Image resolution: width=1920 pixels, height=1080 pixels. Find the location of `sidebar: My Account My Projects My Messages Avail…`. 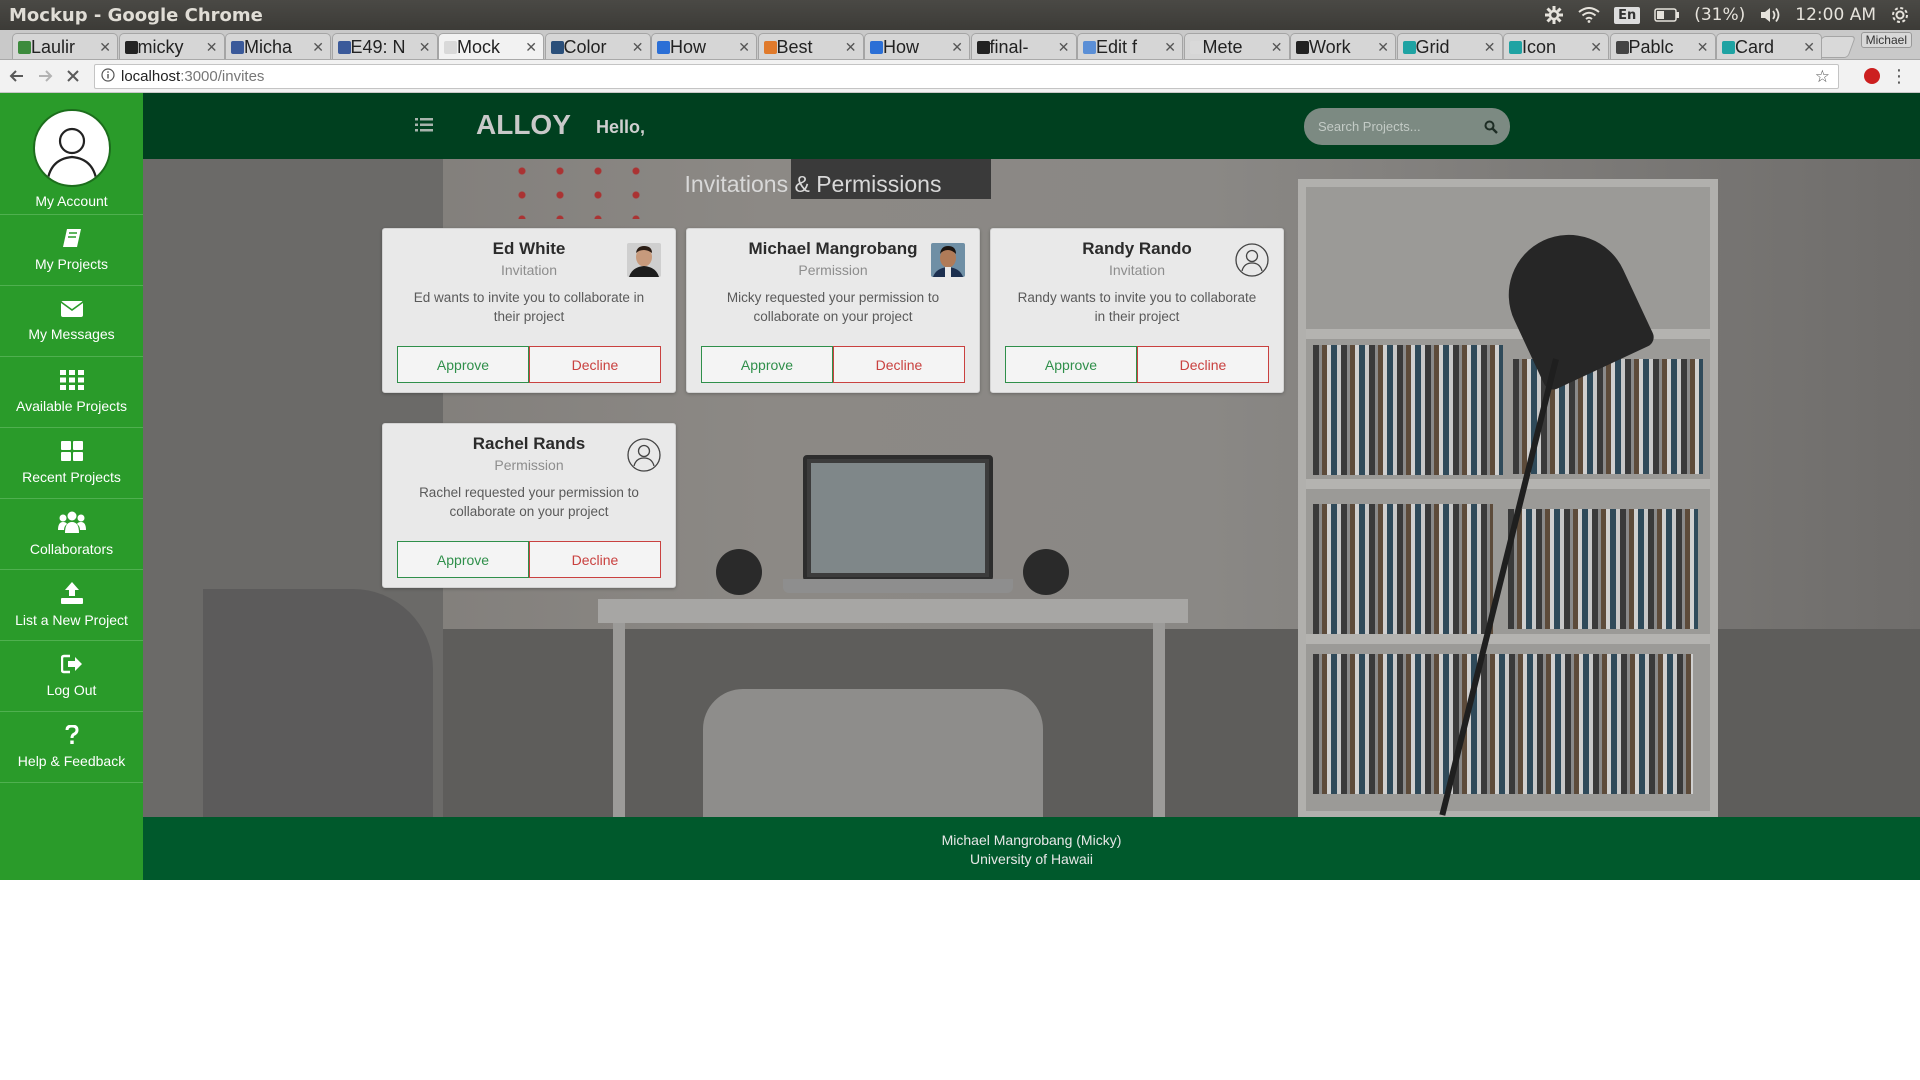

sidebar: My Account My Projects My Messages Avail… is located at coordinates (71, 486).